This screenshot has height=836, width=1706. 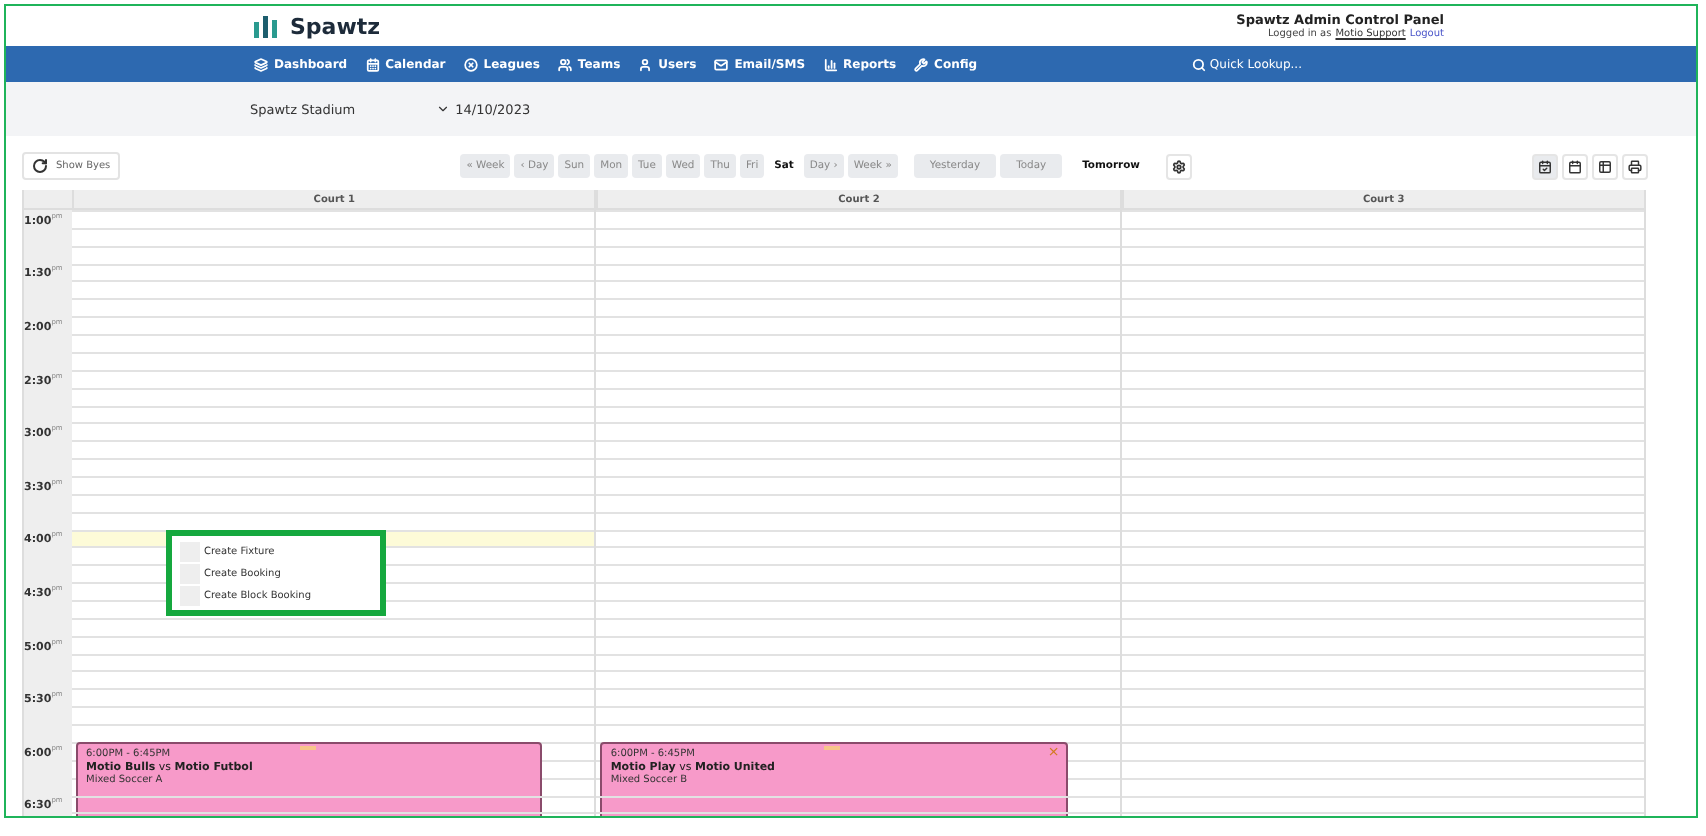 I want to click on users-icon, so click(x=564, y=64).